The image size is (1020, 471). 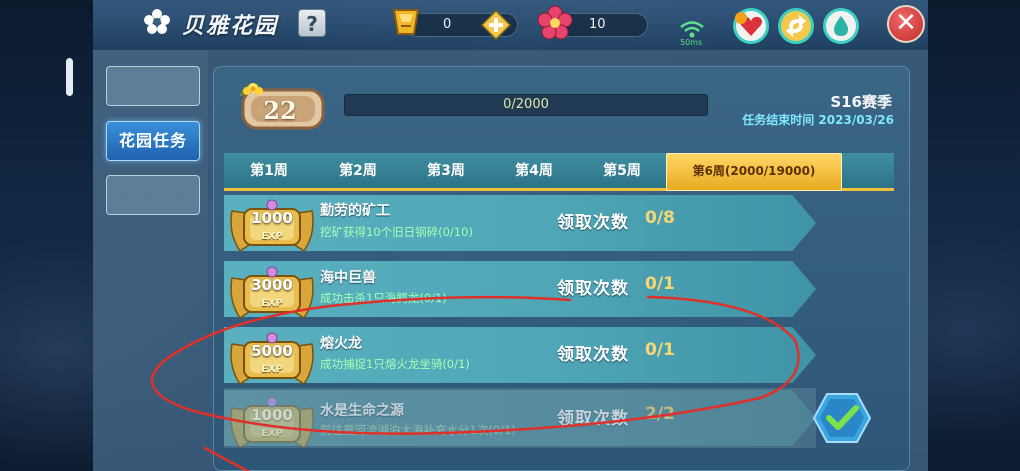 I want to click on tab-week-6: 第6周(2000/19000), so click(x=754, y=172).